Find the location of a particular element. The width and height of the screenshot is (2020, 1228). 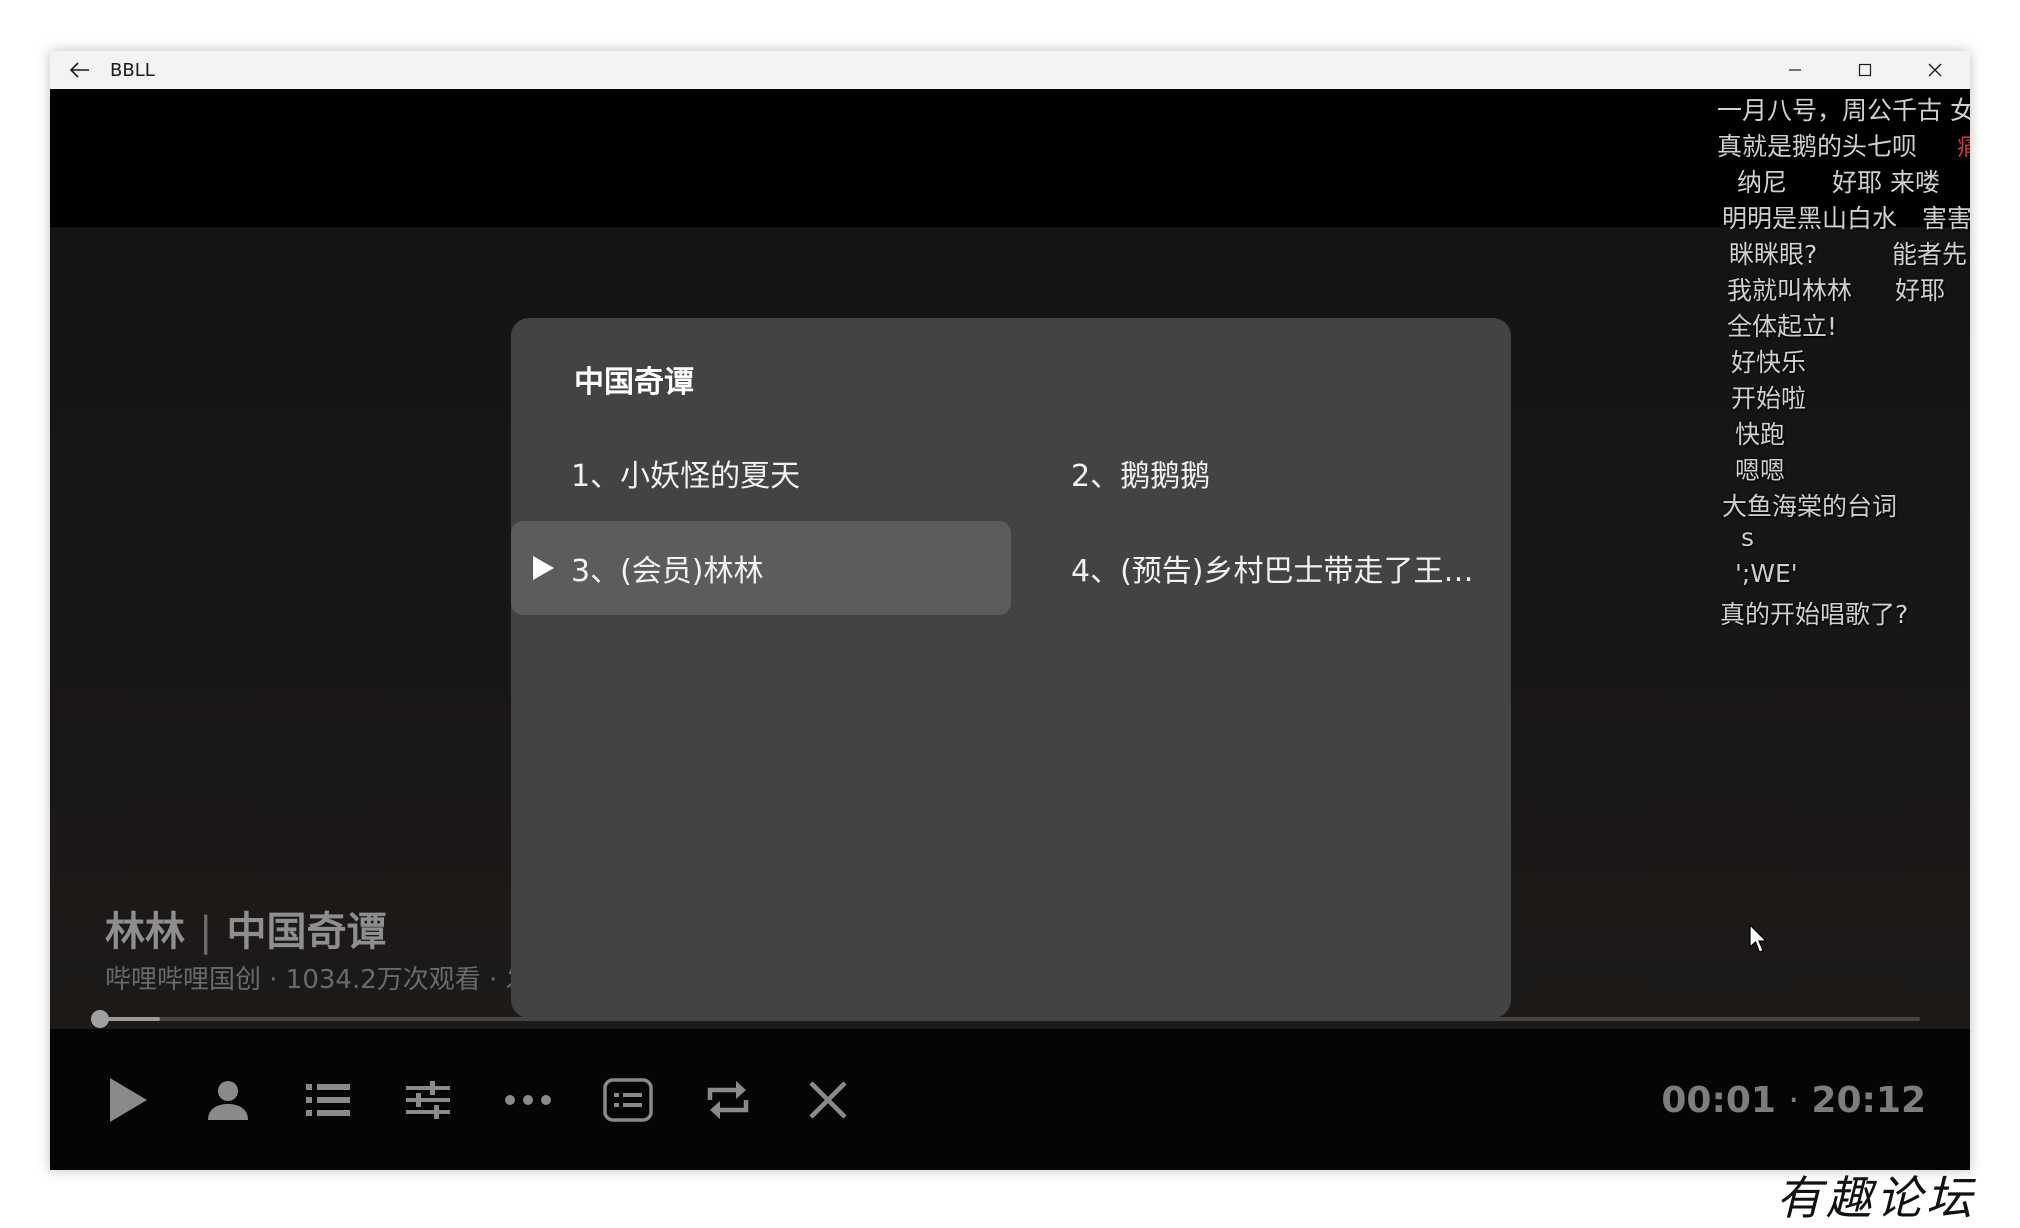

arrow-left-icon is located at coordinates (79, 70).